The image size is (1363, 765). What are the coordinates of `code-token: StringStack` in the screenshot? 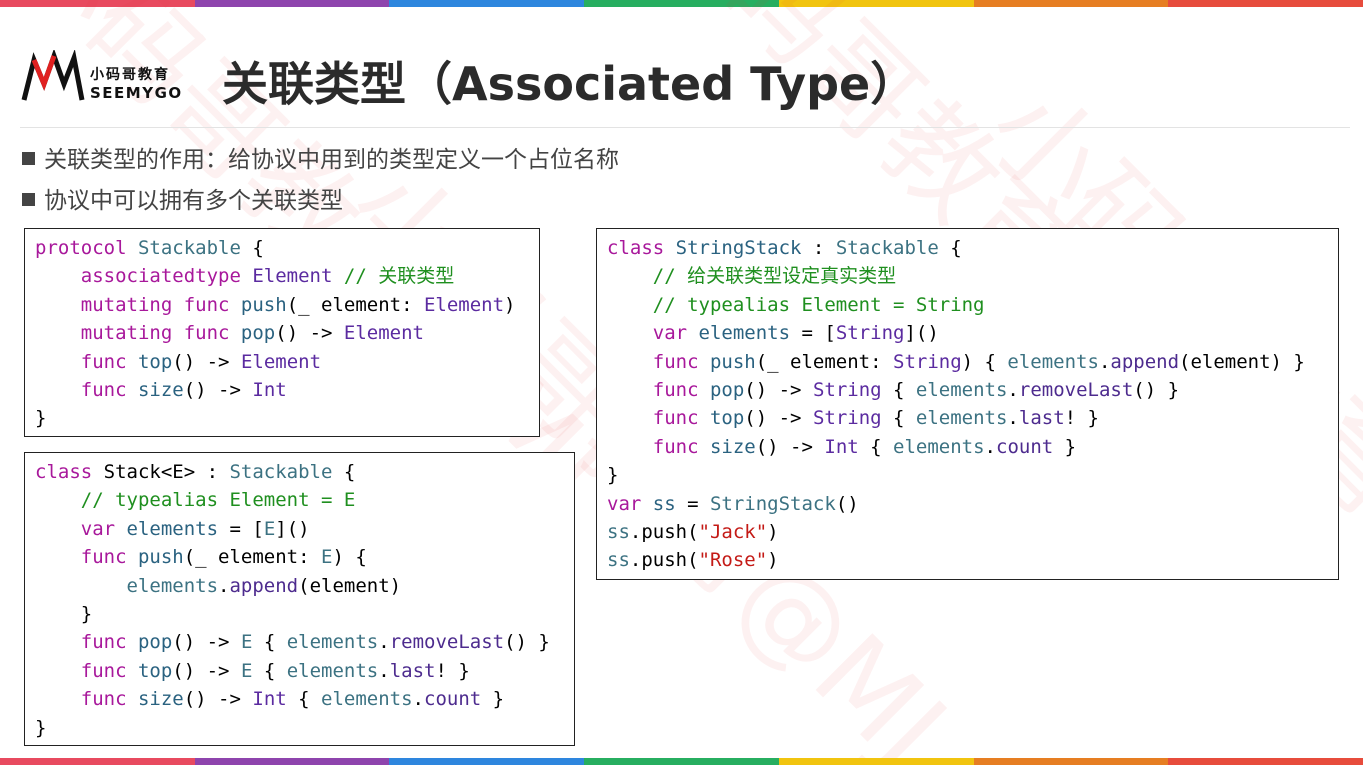 It's located at (738, 248).